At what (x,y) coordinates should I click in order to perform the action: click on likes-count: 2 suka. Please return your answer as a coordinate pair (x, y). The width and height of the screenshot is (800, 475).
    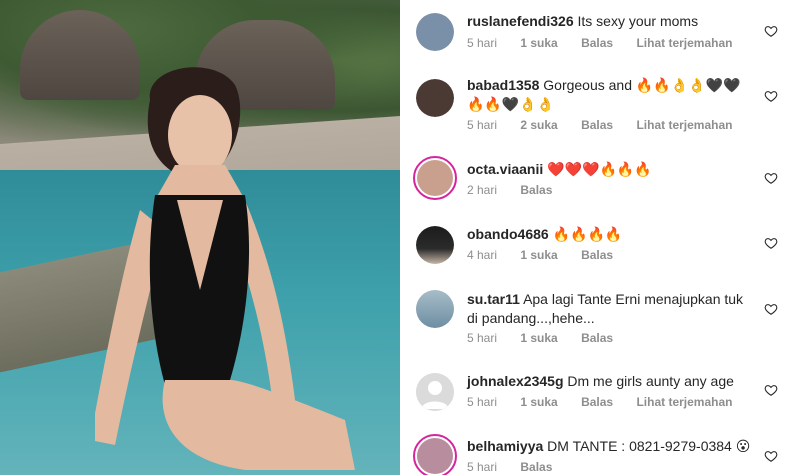
    Looking at the image, I should click on (538, 125).